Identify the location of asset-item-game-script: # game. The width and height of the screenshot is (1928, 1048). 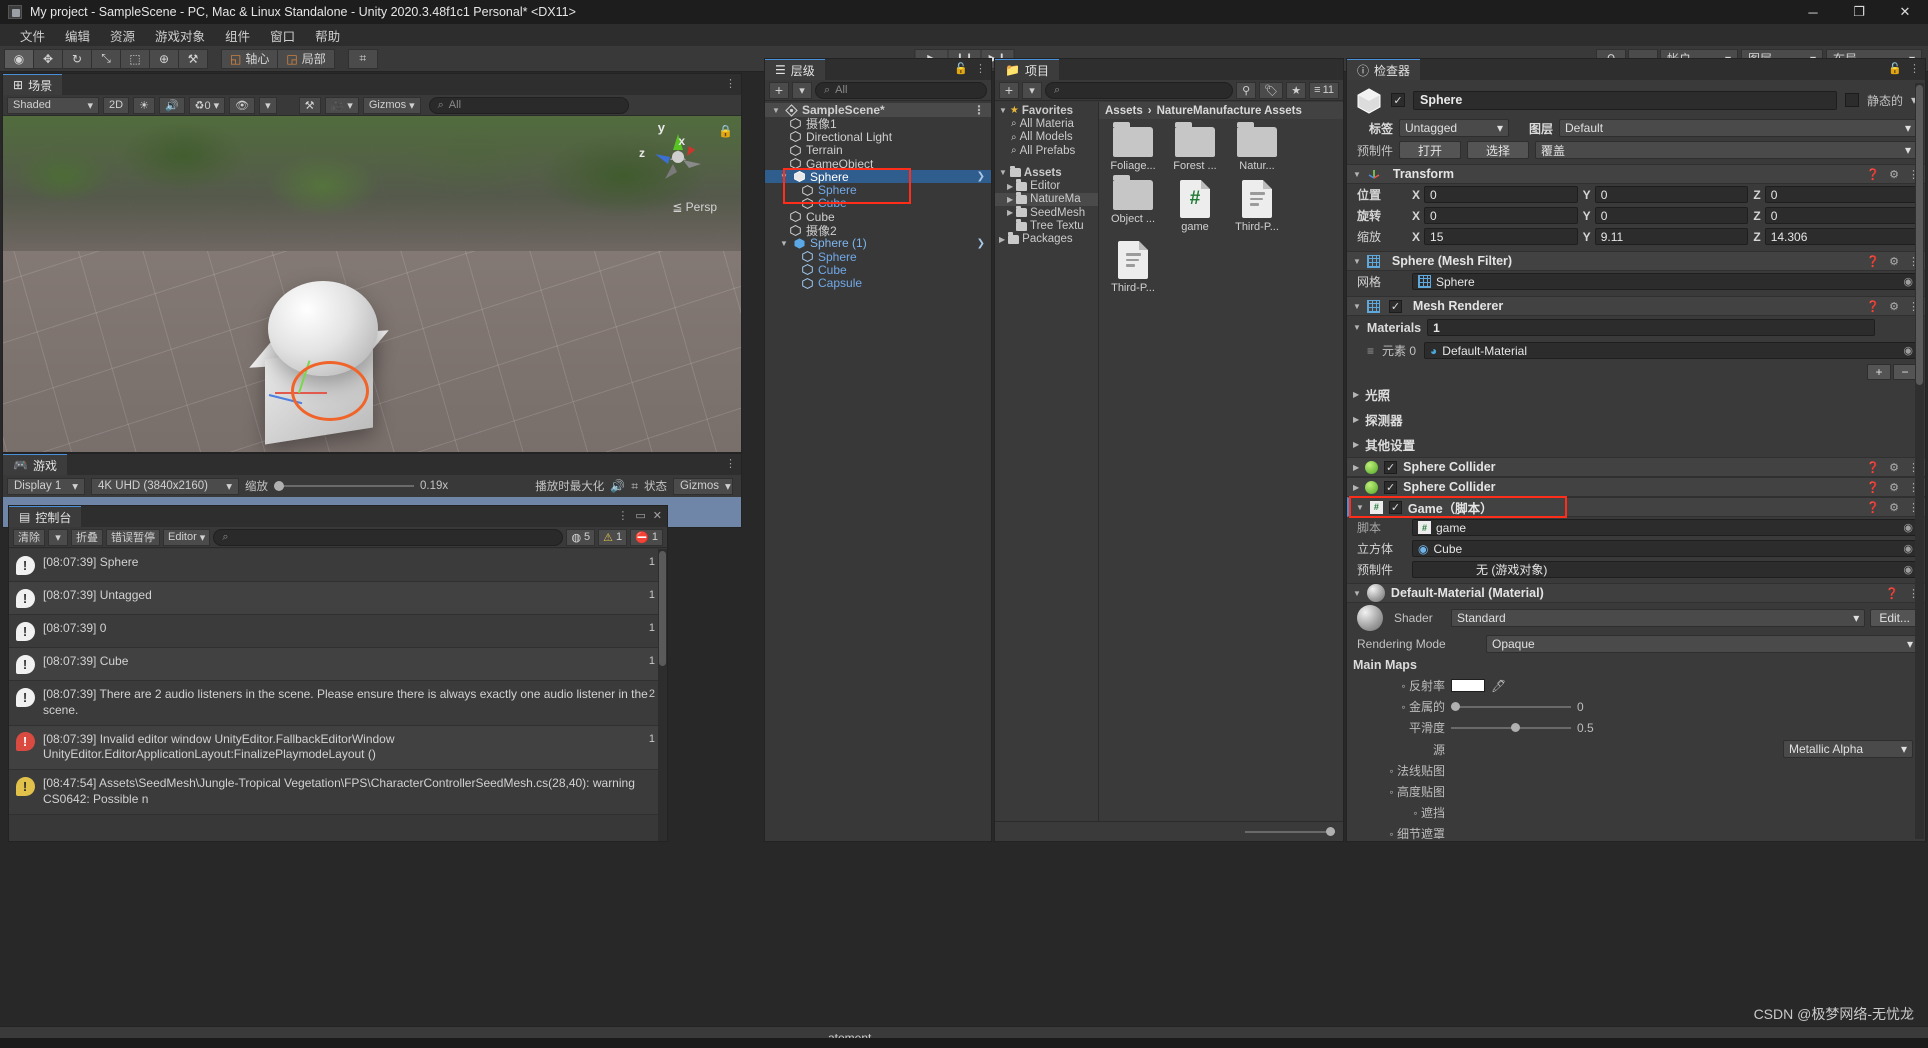
(1195, 206).